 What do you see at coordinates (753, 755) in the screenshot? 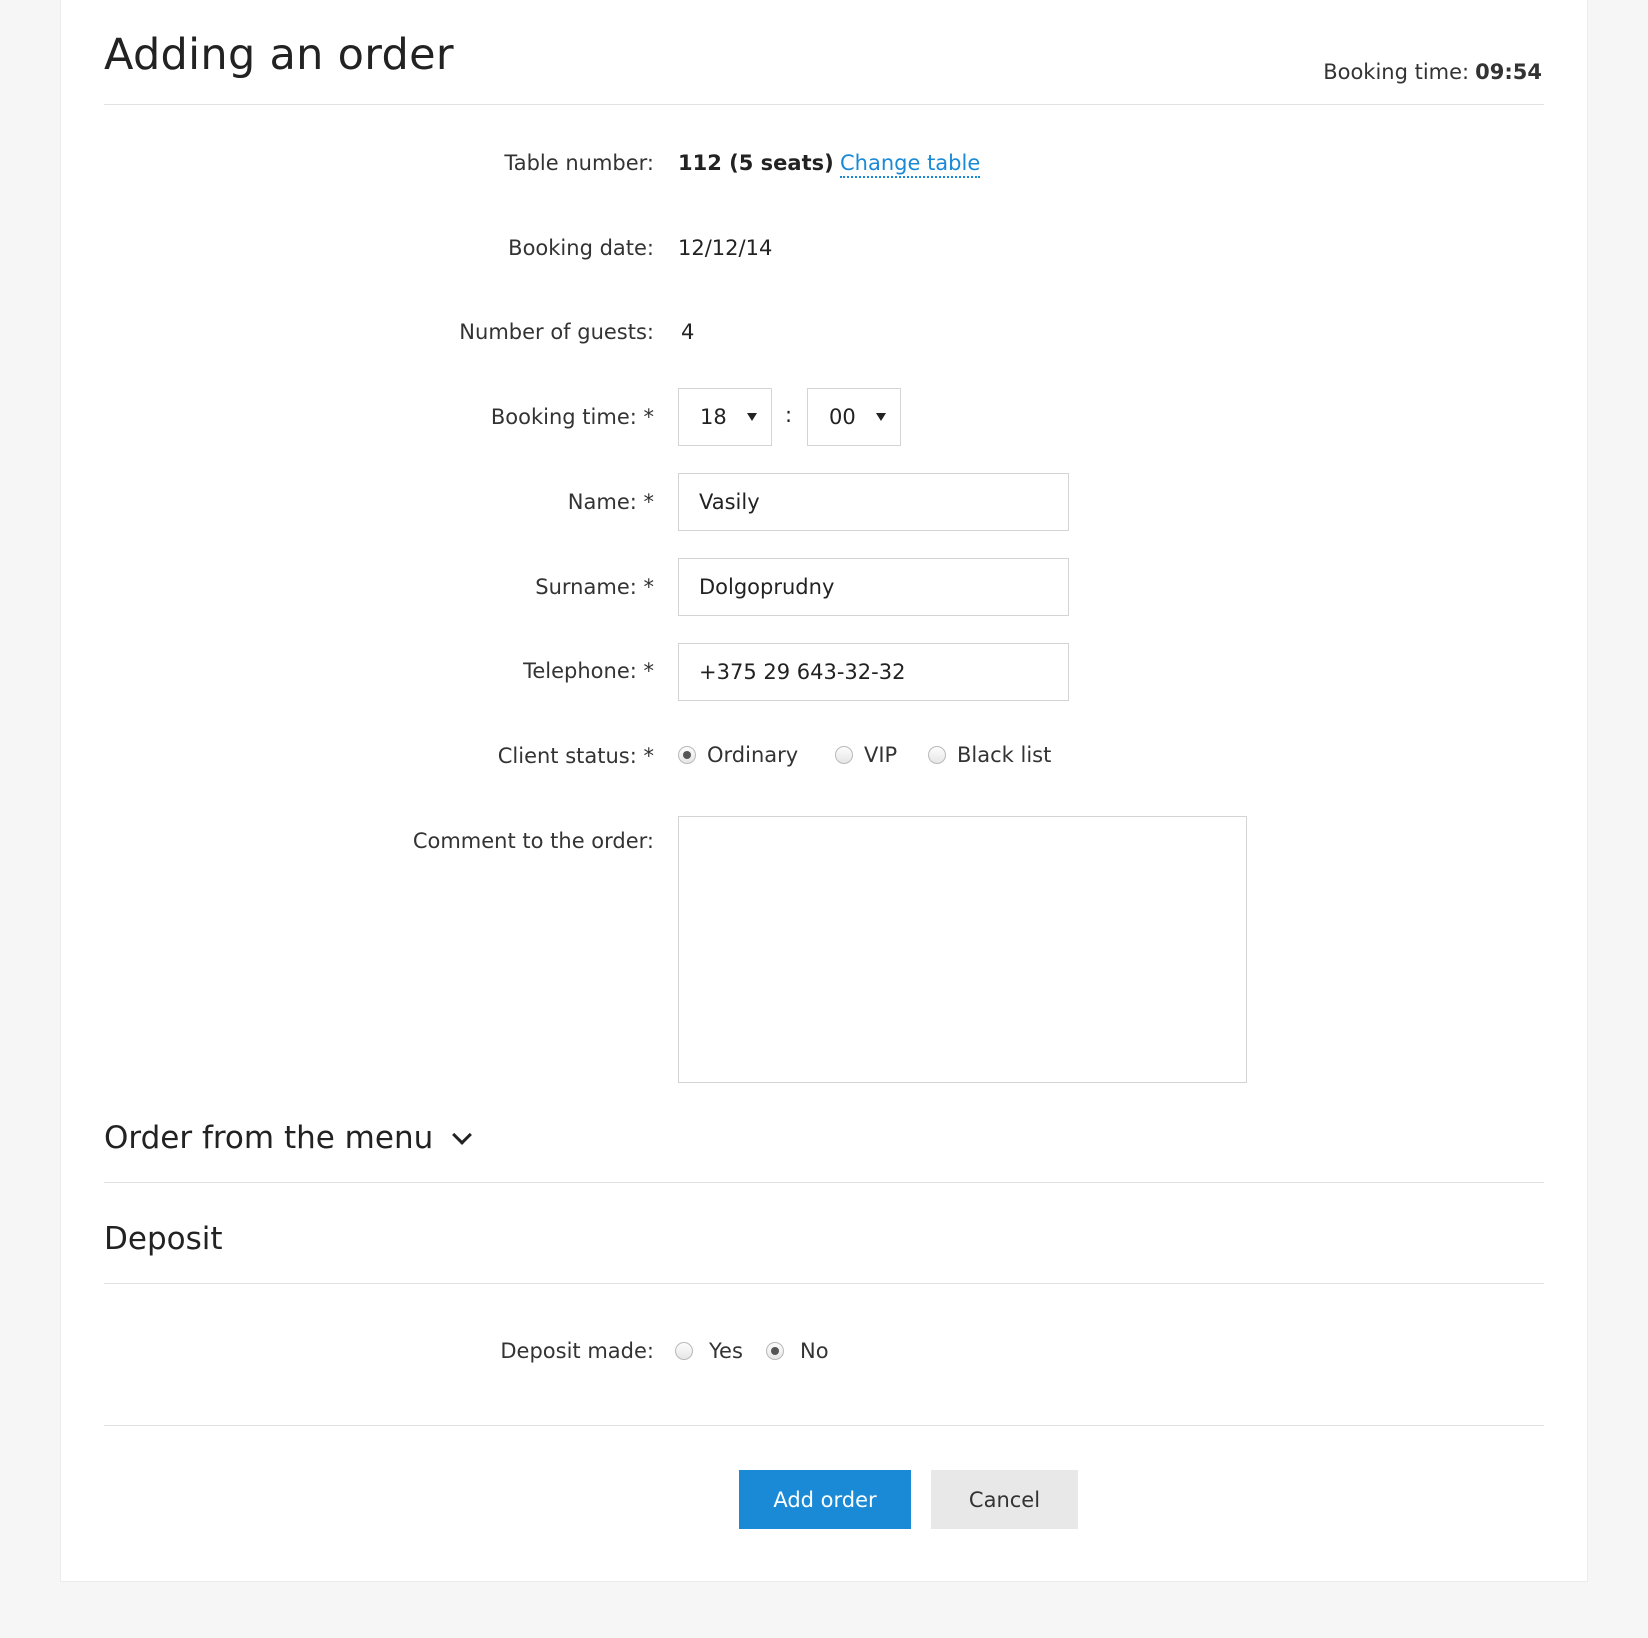
I see `status-ordinary-label: Ordinary` at bounding box center [753, 755].